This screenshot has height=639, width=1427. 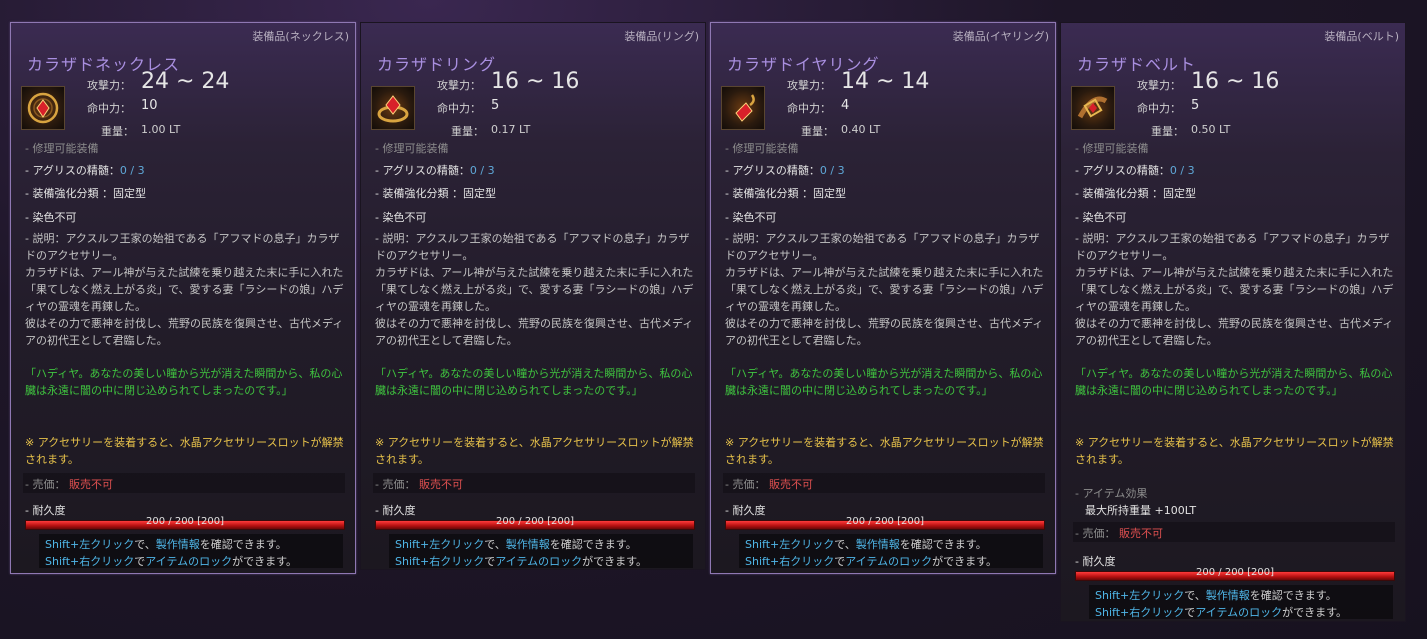 What do you see at coordinates (861, 129) in the screenshot?
I see `weight-value: 0.40 LT` at bounding box center [861, 129].